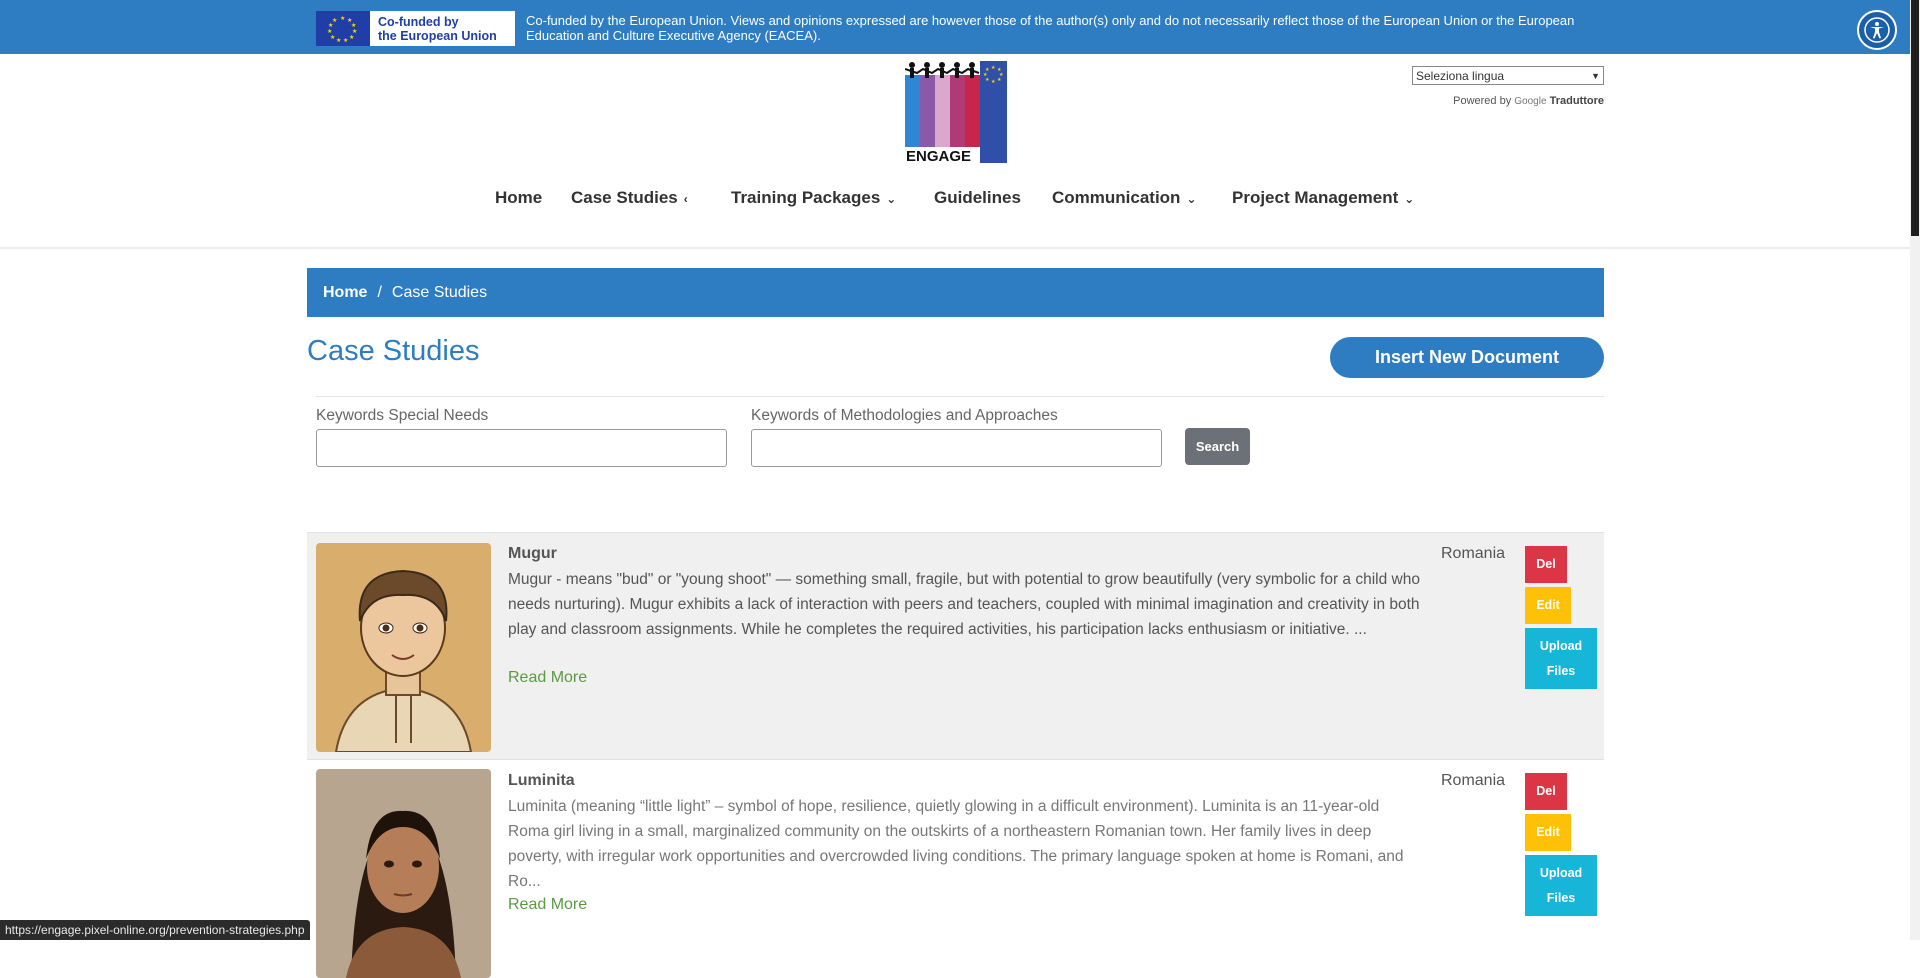  Describe the element at coordinates (960, 396) in the screenshot. I see `section-divider` at that location.